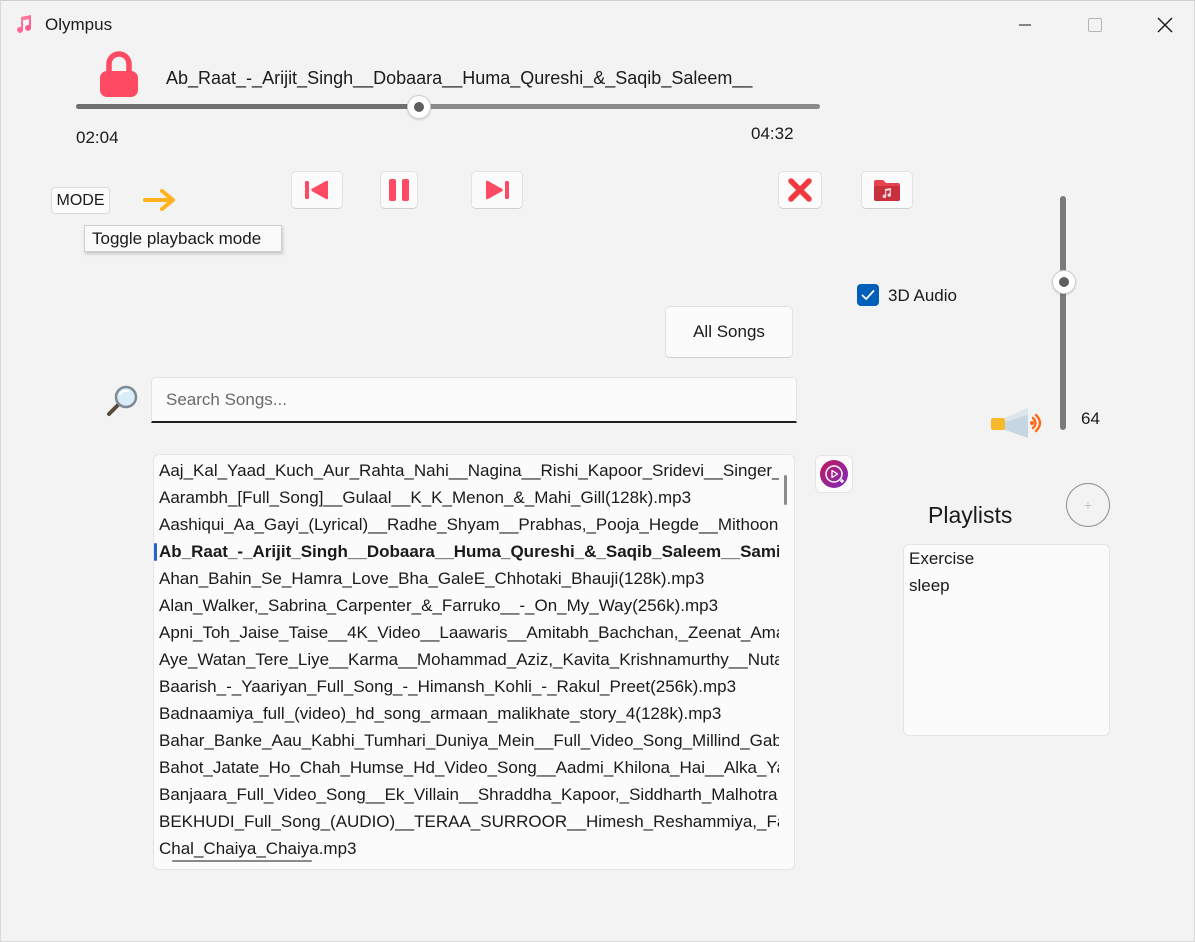 The width and height of the screenshot is (1195, 942). I want to click on music-folder-icon, so click(887, 190).